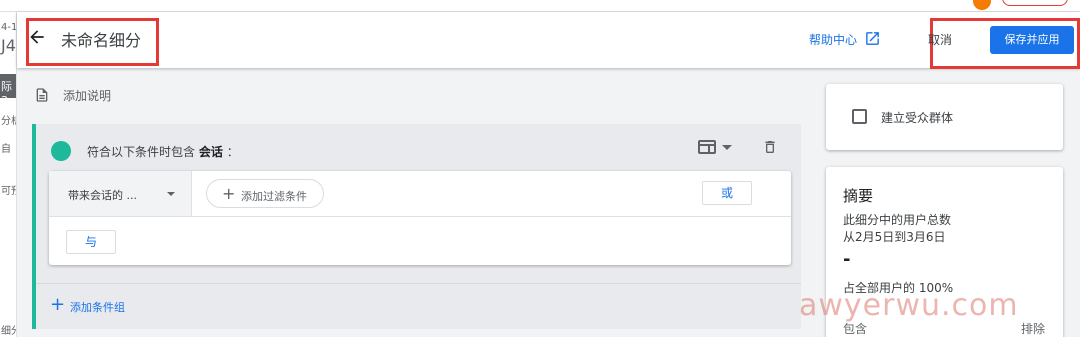 This screenshot has width=1080, height=337. Describe the element at coordinates (859, 116) in the screenshot. I see `build-audience-checkbox` at that location.